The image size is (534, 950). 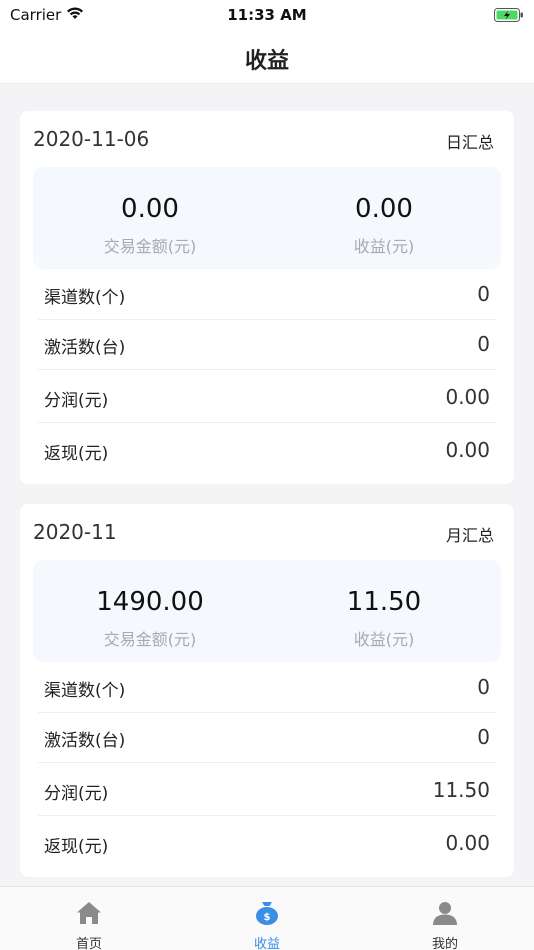 I want to click on row-value: 11.50, so click(x=461, y=790).